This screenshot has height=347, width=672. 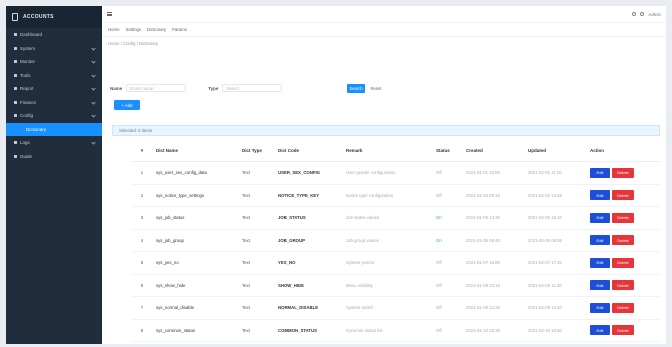 I want to click on sidebar-item-2: Monitor, so click(x=54, y=62).